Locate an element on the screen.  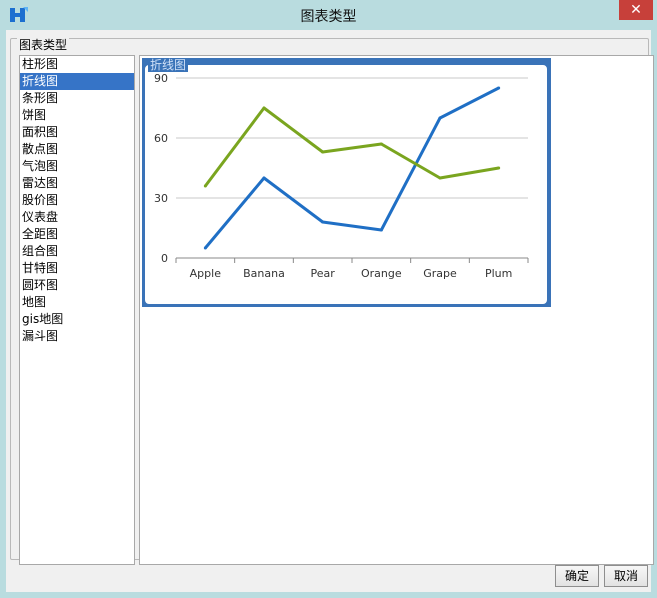
chart-type-item: 条形图 is located at coordinates (77, 98).